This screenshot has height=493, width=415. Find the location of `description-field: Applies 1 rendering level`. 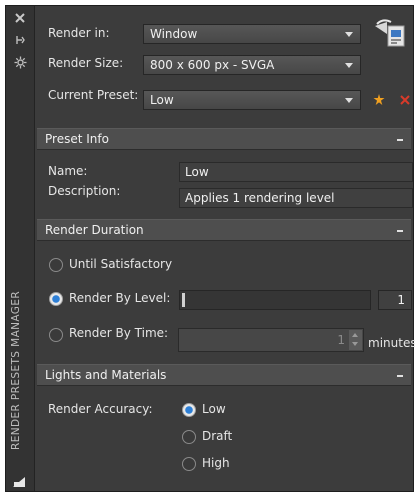

description-field: Applies 1 rendering level is located at coordinates (296, 198).